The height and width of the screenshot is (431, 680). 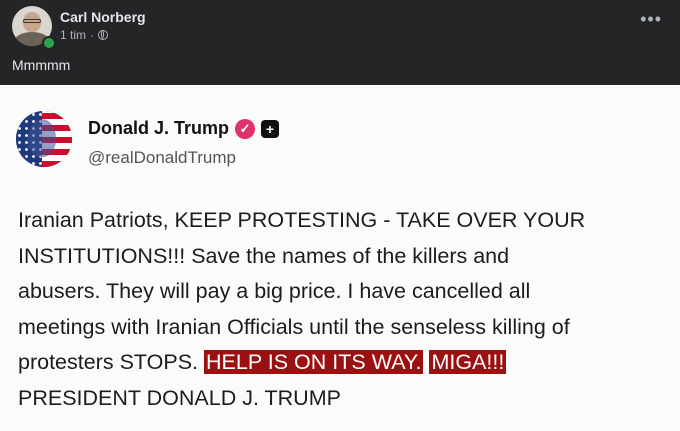 I want to click on avatar-face, so click(x=42, y=138).